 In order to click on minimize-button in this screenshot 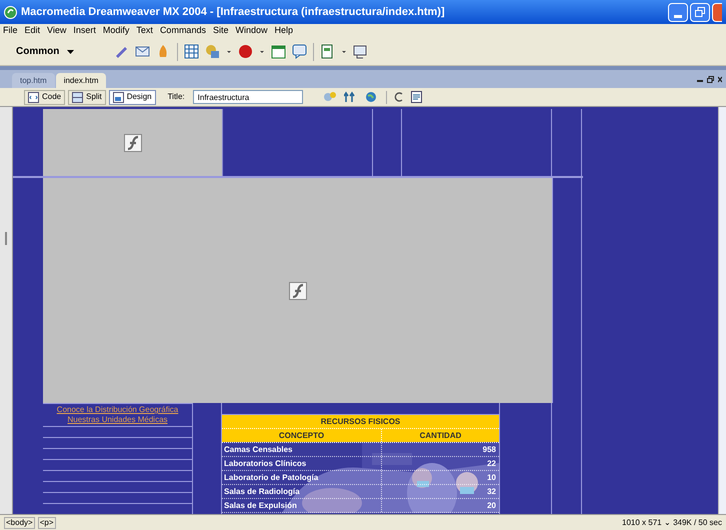, I will do `click(678, 12)`.